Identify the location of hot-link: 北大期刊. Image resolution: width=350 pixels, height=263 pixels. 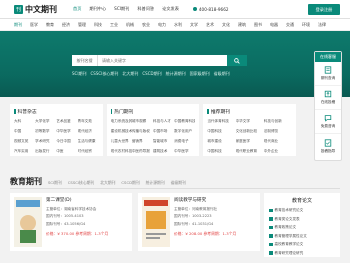
(130, 74).